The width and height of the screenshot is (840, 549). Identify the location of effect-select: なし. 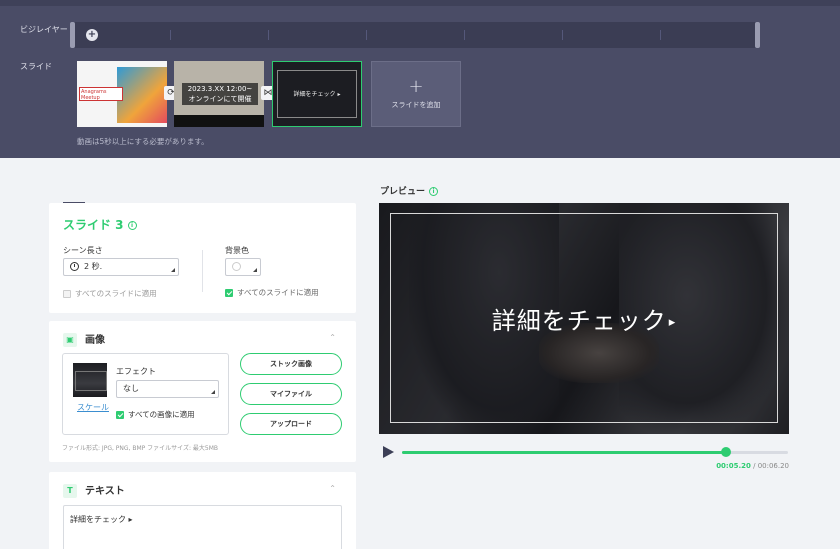
(167, 389).